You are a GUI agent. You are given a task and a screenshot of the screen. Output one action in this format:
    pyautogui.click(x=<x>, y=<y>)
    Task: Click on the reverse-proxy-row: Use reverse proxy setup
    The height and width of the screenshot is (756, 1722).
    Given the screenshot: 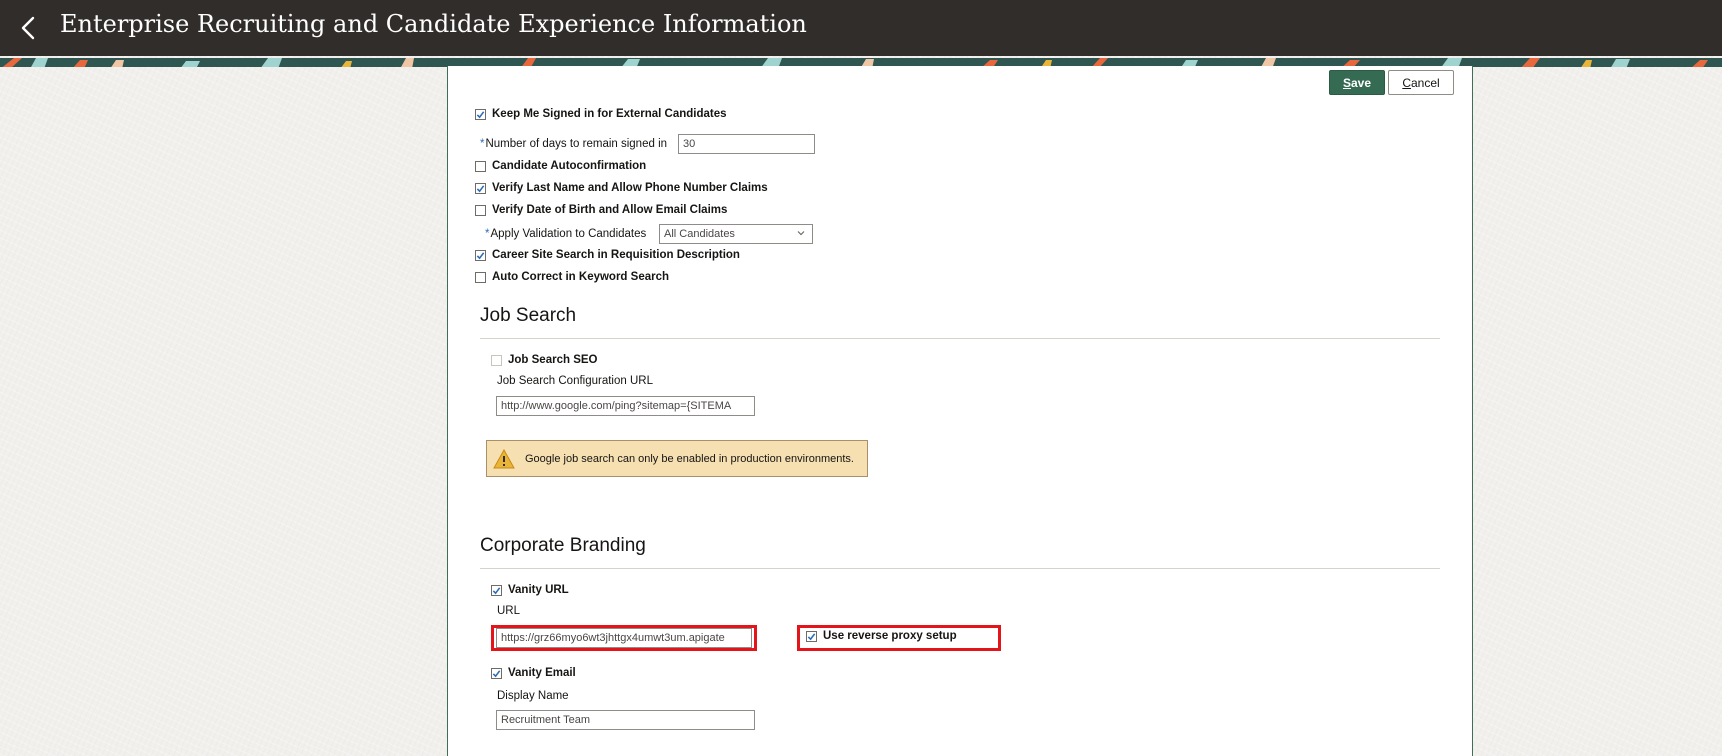 What is the action you would take?
    pyautogui.click(x=881, y=636)
    